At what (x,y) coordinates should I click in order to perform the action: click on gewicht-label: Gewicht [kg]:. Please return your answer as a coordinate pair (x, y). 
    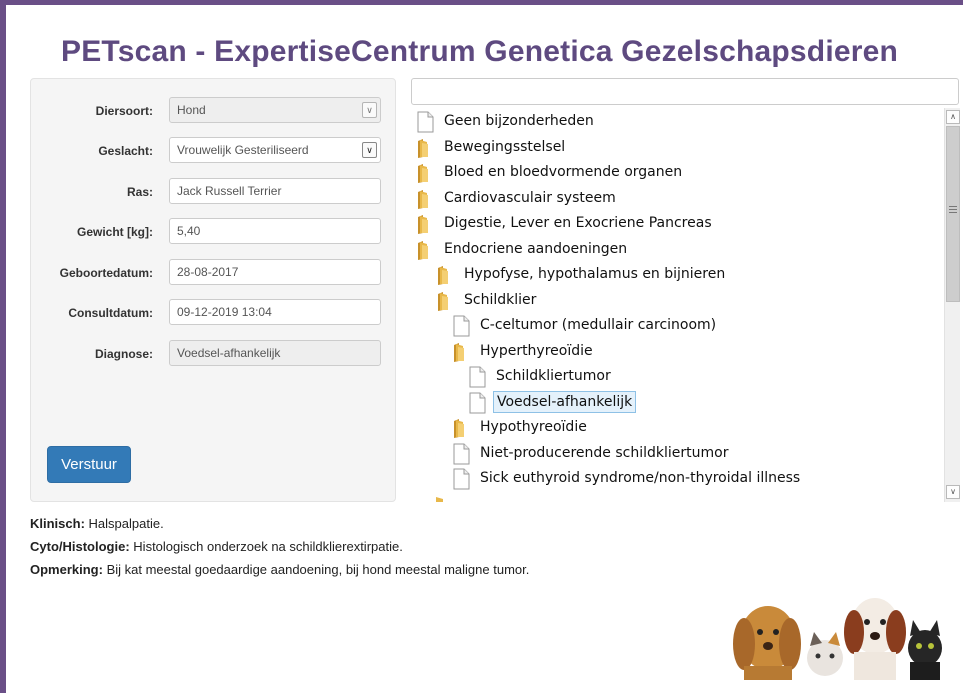
    Looking at the image, I should click on (114, 232).